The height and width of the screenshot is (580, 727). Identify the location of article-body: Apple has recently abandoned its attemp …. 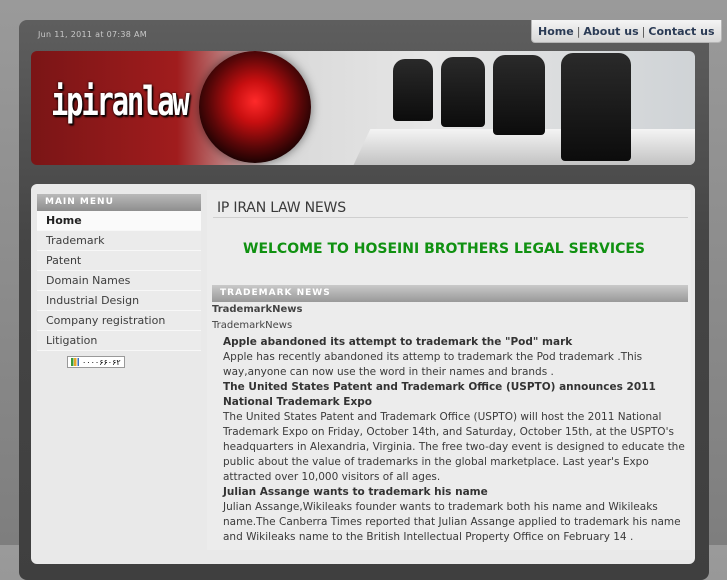
(433, 364).